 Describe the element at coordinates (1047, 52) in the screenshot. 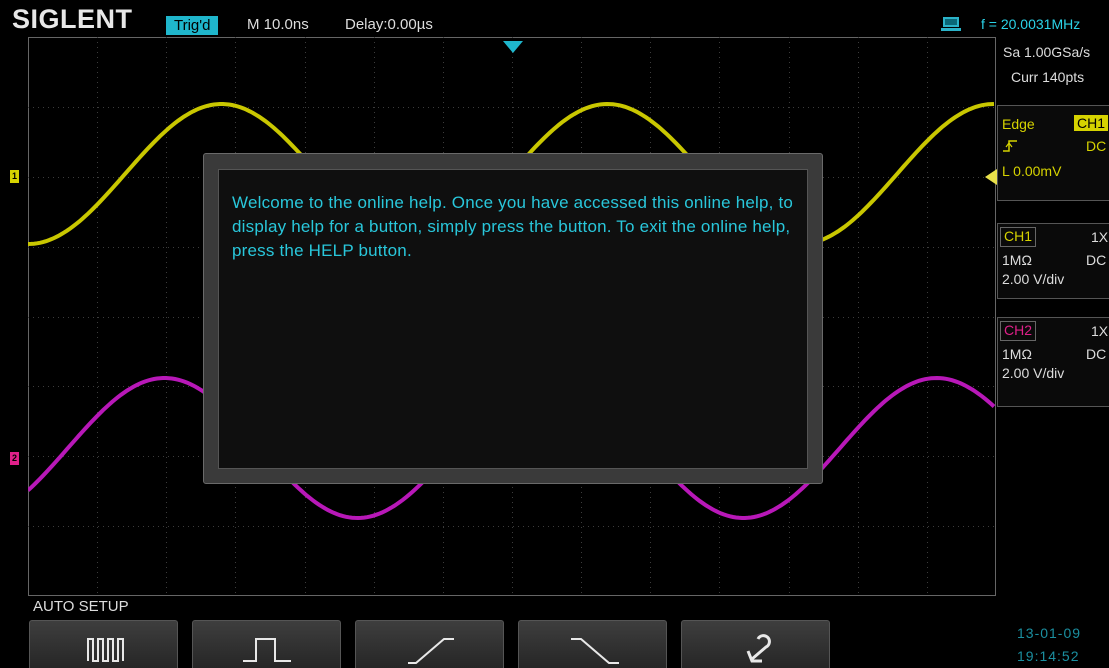

I see `sample-rate: Sa 1.00GSa/s` at that location.